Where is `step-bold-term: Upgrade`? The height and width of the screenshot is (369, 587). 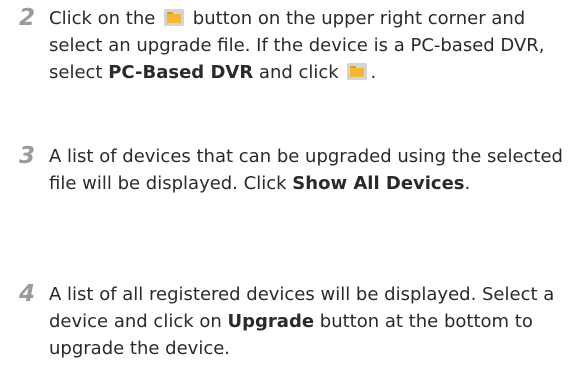 step-bold-term: Upgrade is located at coordinates (271, 321).